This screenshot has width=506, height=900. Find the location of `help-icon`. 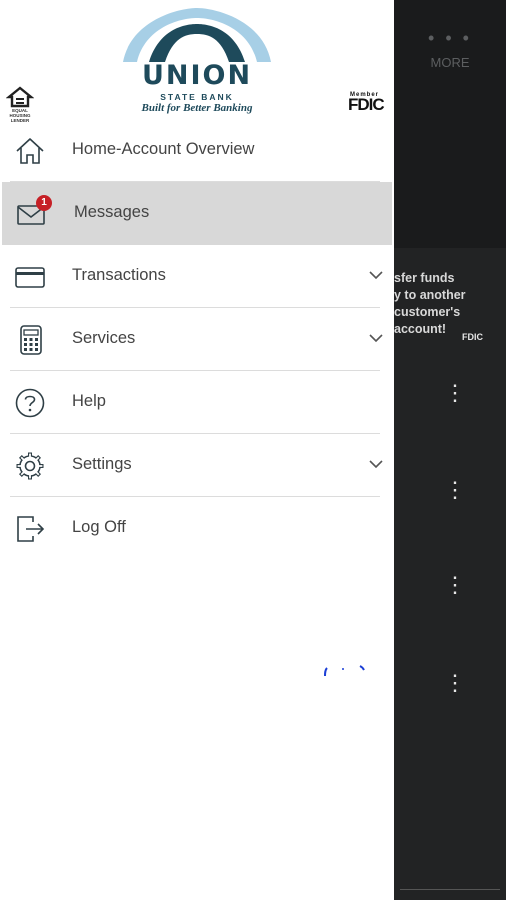

help-icon is located at coordinates (30, 403).